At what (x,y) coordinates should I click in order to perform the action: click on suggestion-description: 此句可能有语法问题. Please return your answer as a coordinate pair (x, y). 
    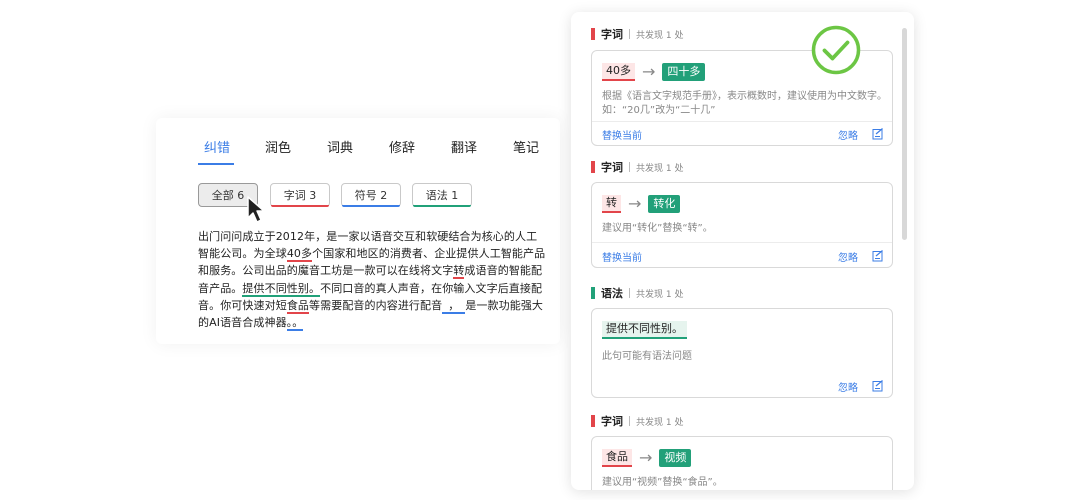
    Looking at the image, I should click on (647, 356).